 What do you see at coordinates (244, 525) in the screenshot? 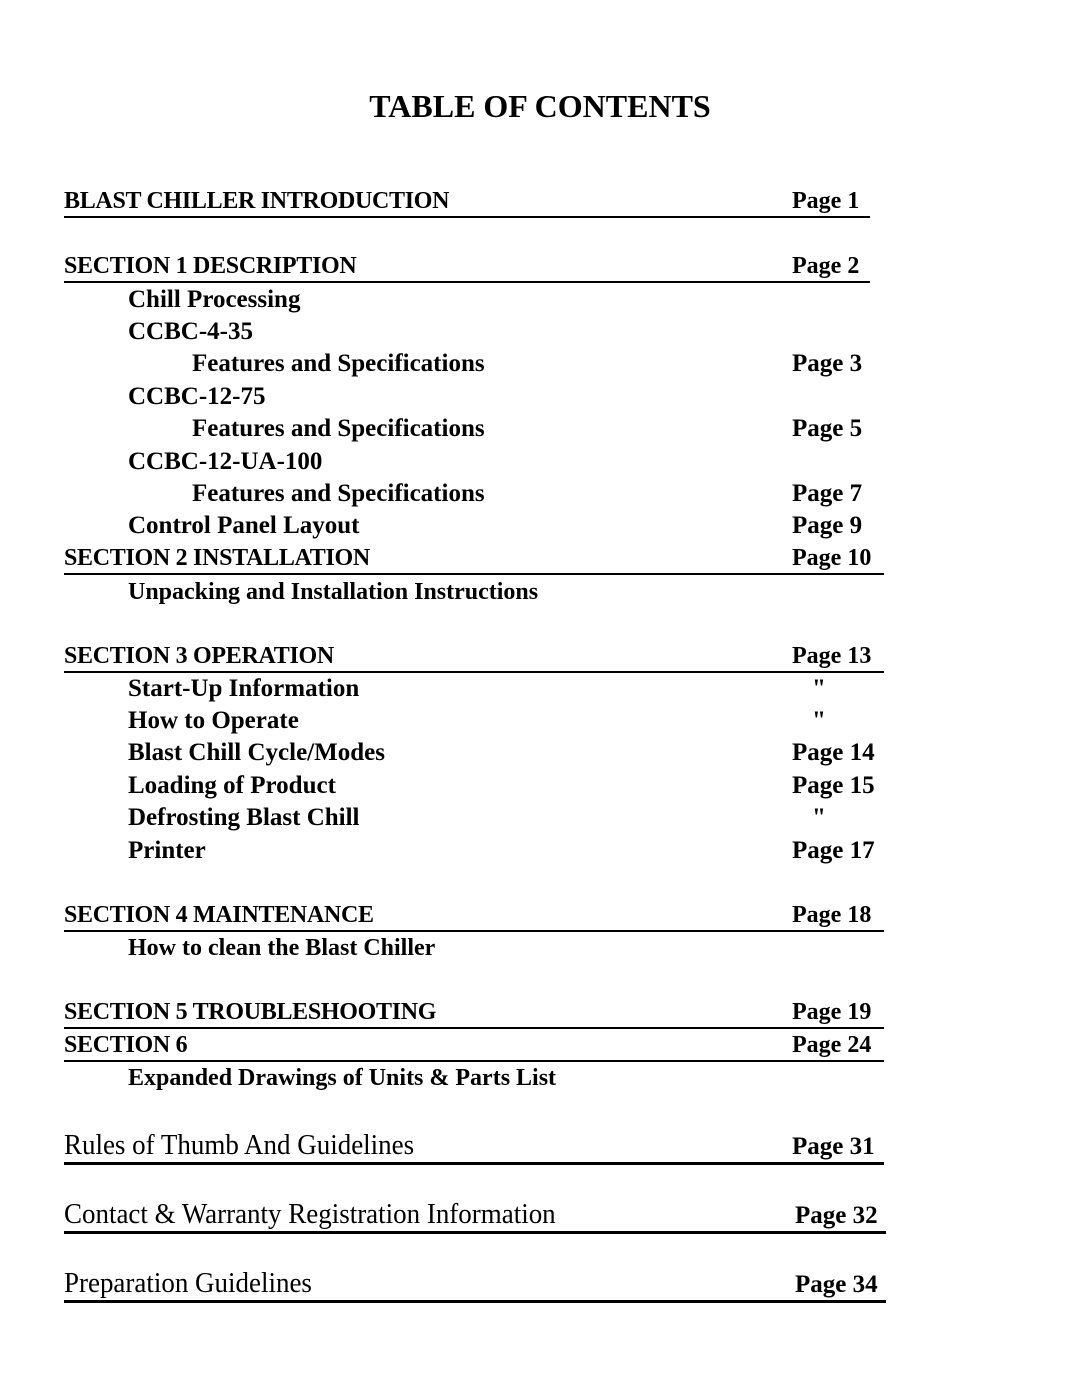
I see `toc-entry-label: Control Panel Layout` at bounding box center [244, 525].